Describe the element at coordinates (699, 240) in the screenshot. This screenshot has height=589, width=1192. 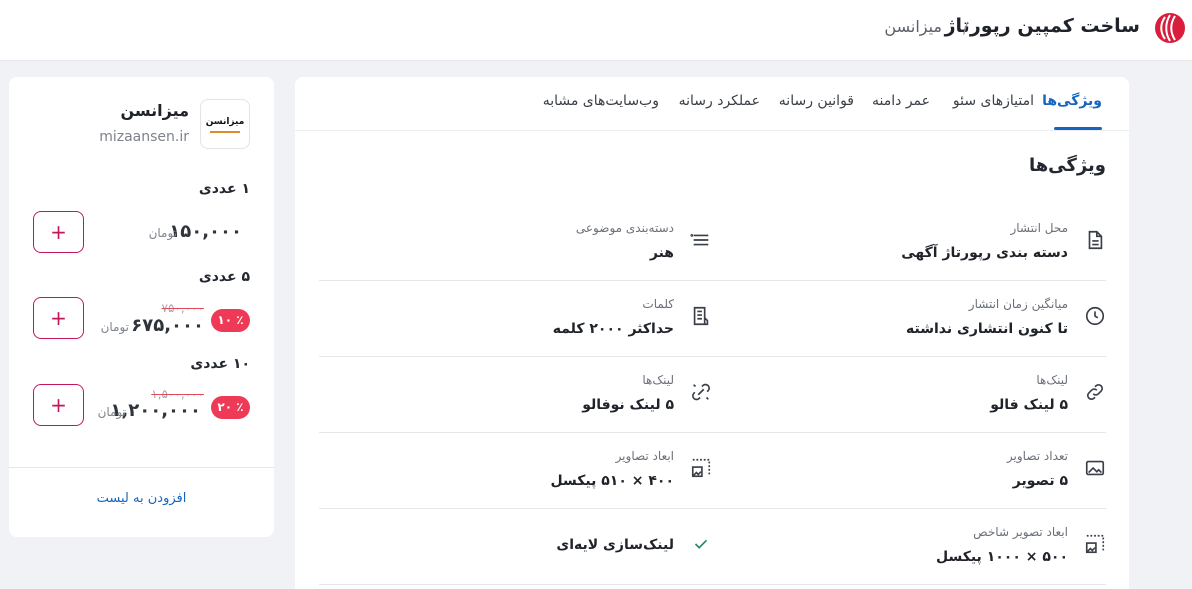
I see `list-icon` at that location.